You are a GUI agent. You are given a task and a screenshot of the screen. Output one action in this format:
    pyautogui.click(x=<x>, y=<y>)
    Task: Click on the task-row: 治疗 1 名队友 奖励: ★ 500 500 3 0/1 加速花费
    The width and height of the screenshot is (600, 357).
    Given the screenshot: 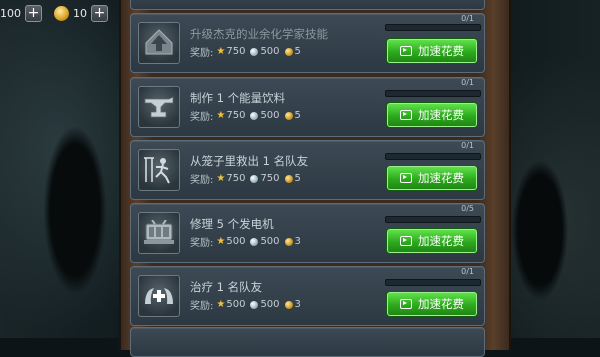 What is the action you would take?
    pyautogui.click(x=307, y=296)
    